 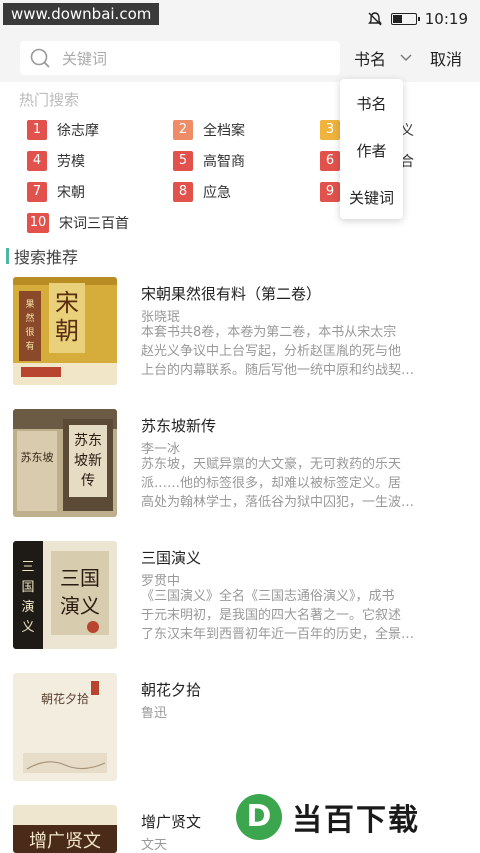 I want to click on search-header: 关键词 书名 取消, so click(x=240, y=59).